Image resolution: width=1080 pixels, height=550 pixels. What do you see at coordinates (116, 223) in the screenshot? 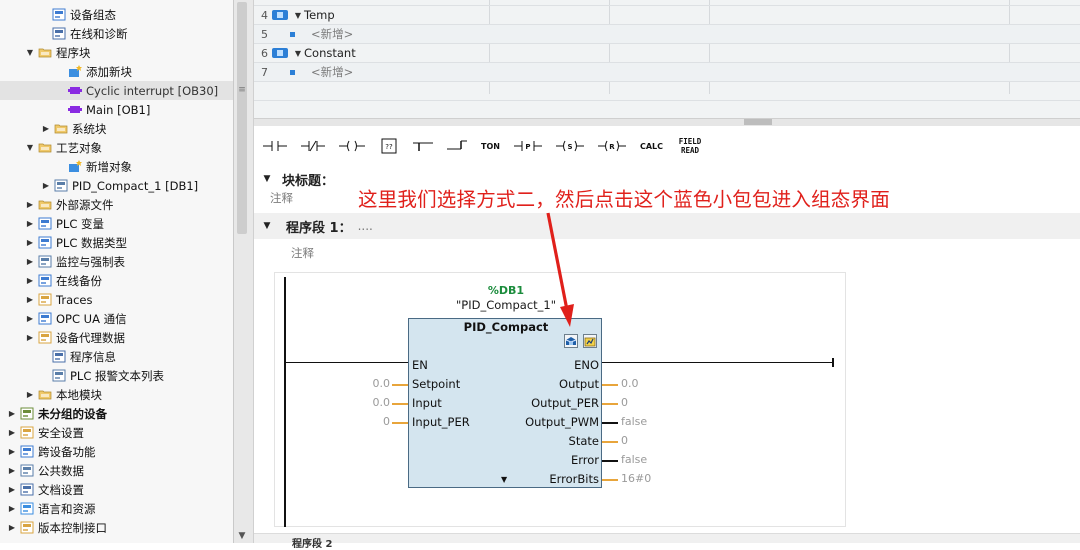
I see `tree-item: ▶ PLC 变量` at bounding box center [116, 223].